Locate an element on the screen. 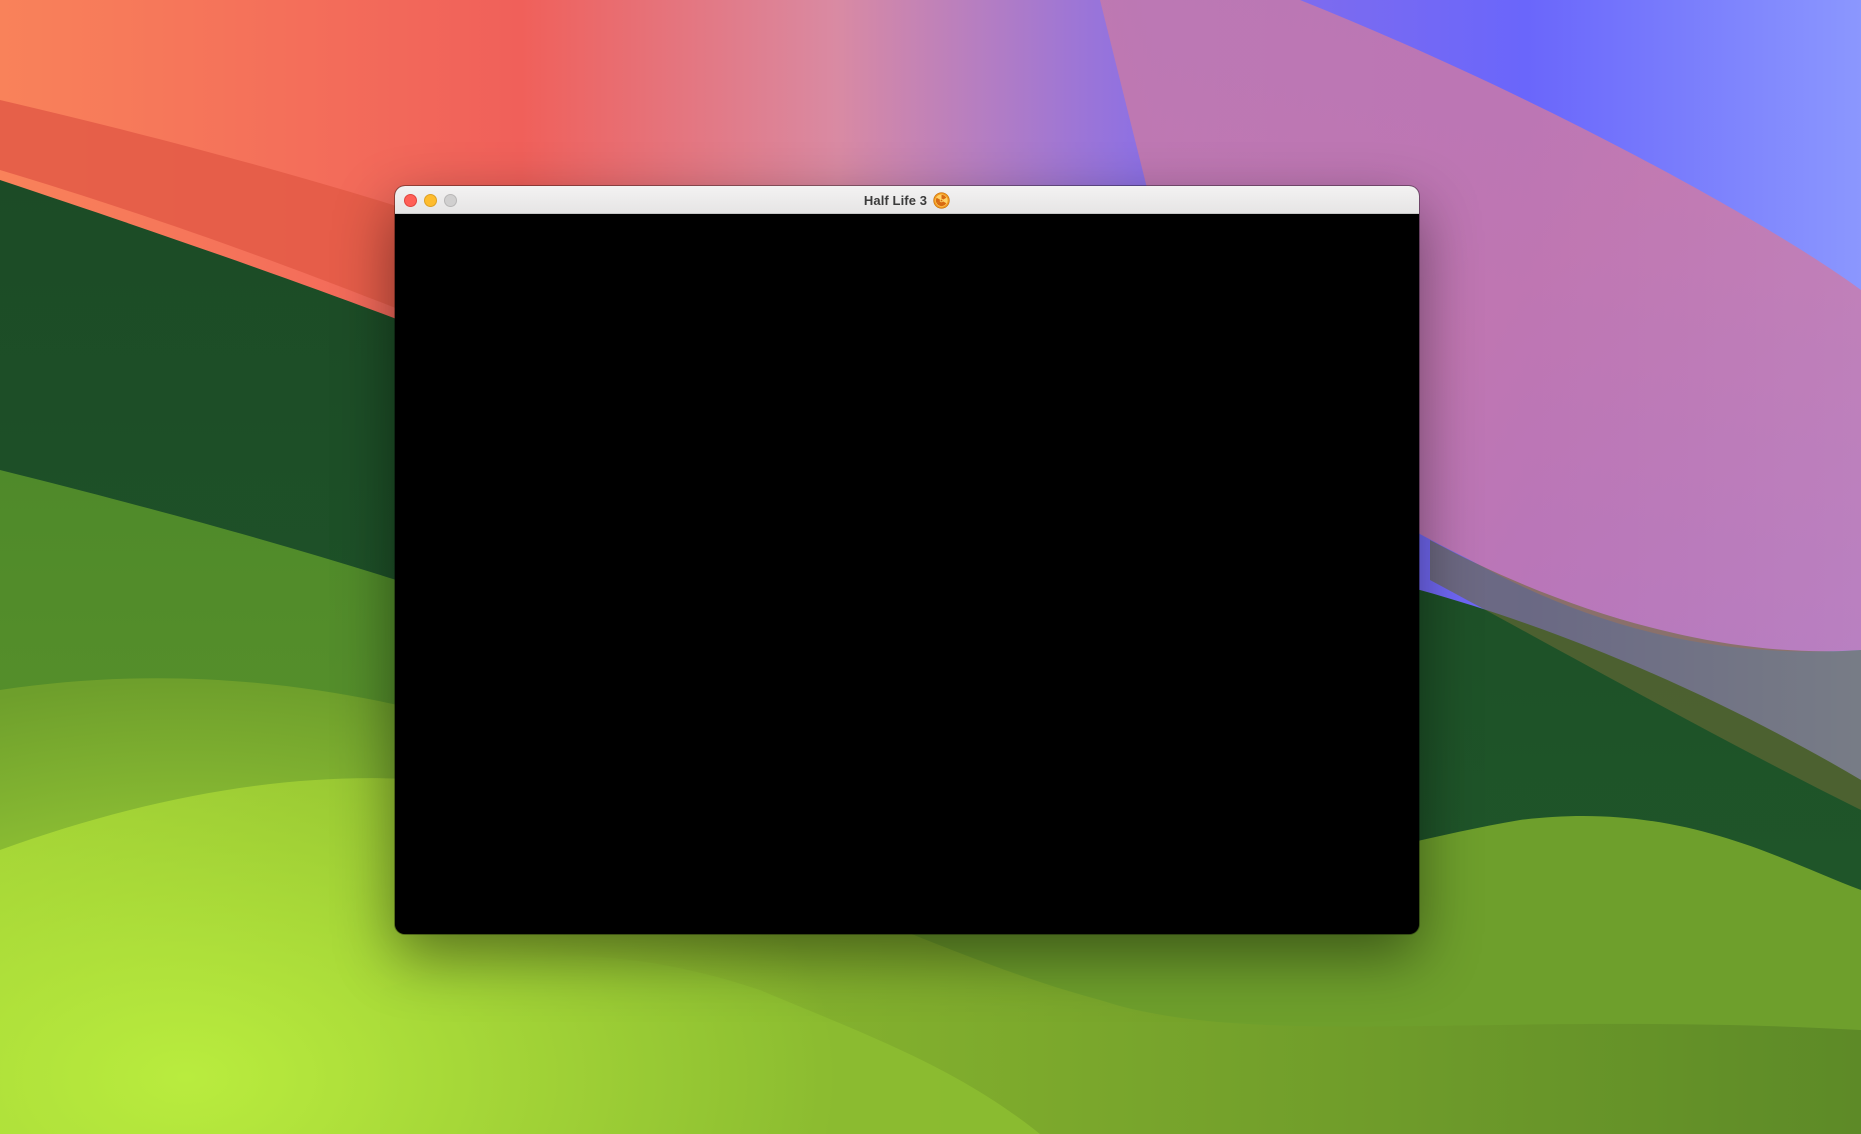 The height and width of the screenshot is (1134, 1861). title-bar: Half Life 3 is located at coordinates (907, 200).